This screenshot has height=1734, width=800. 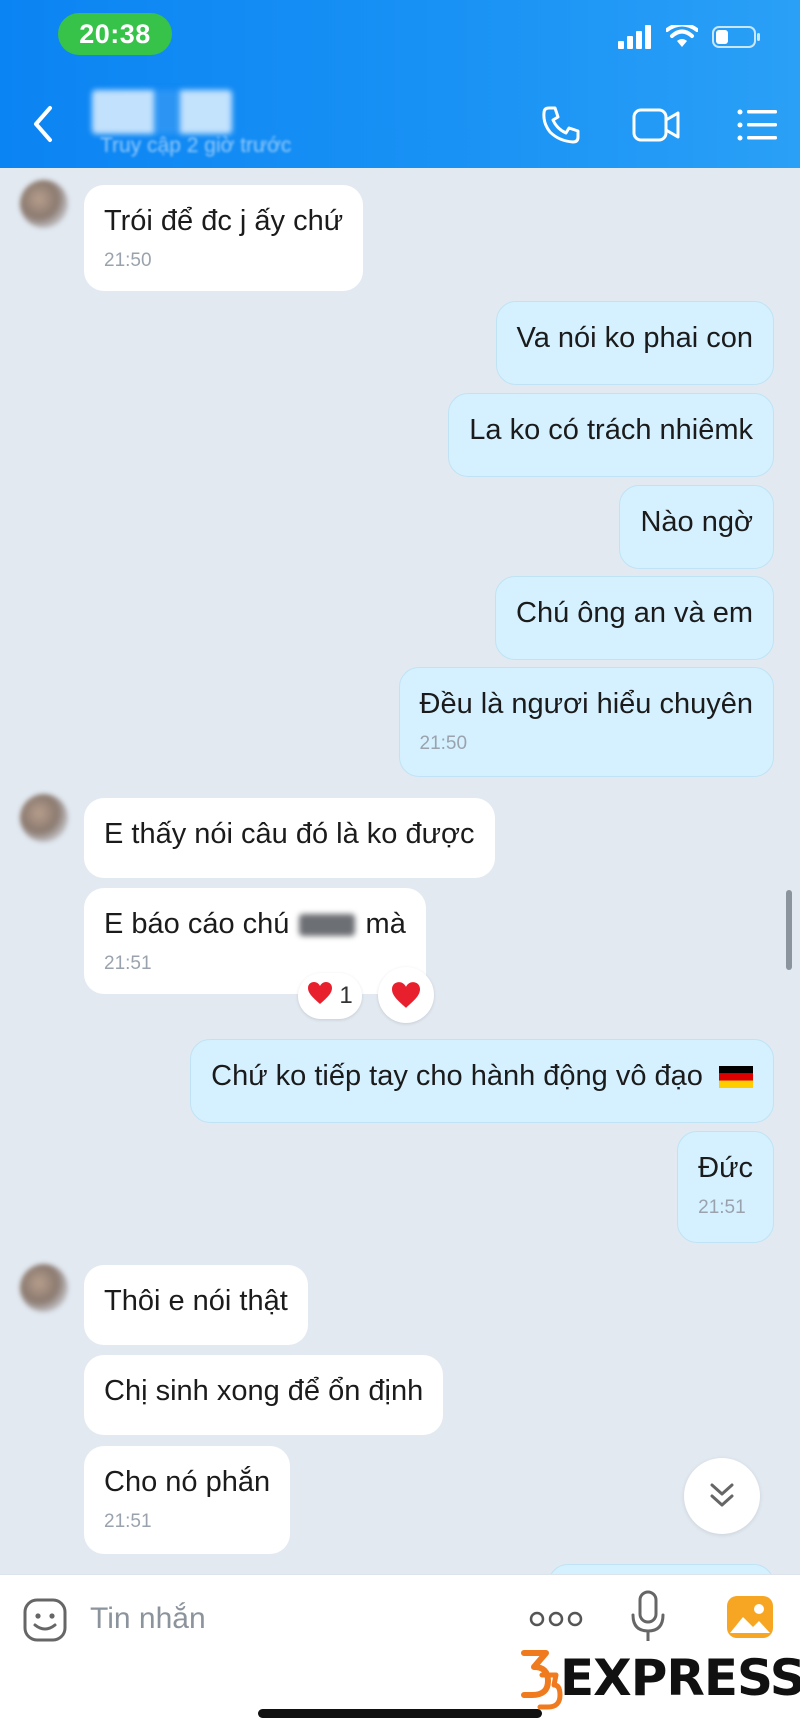 I want to click on reaction-summary: 1, so click(x=330, y=996).